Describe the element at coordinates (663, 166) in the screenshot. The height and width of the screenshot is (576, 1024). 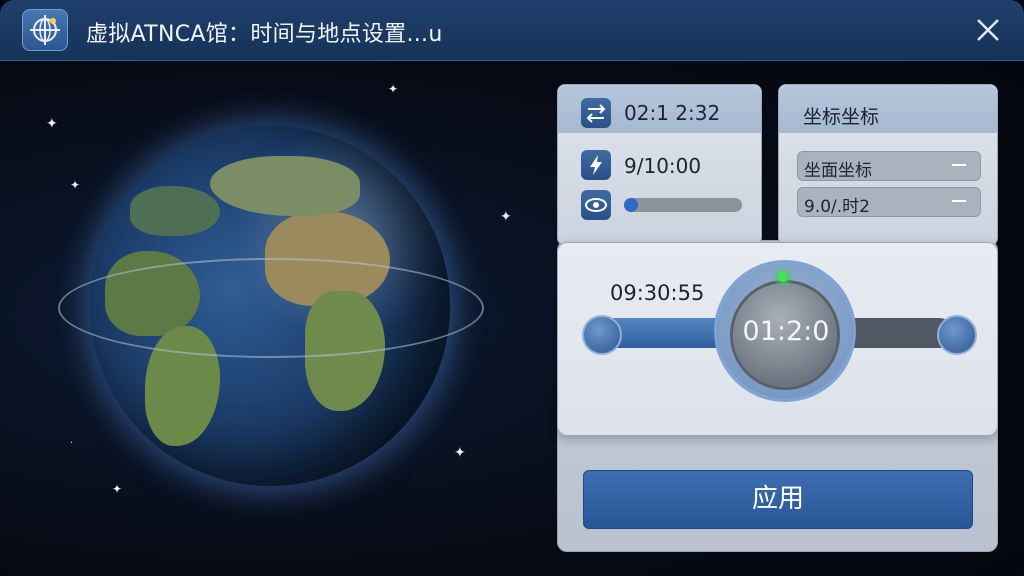
I see `lightning-time-value: 9/10:00` at that location.